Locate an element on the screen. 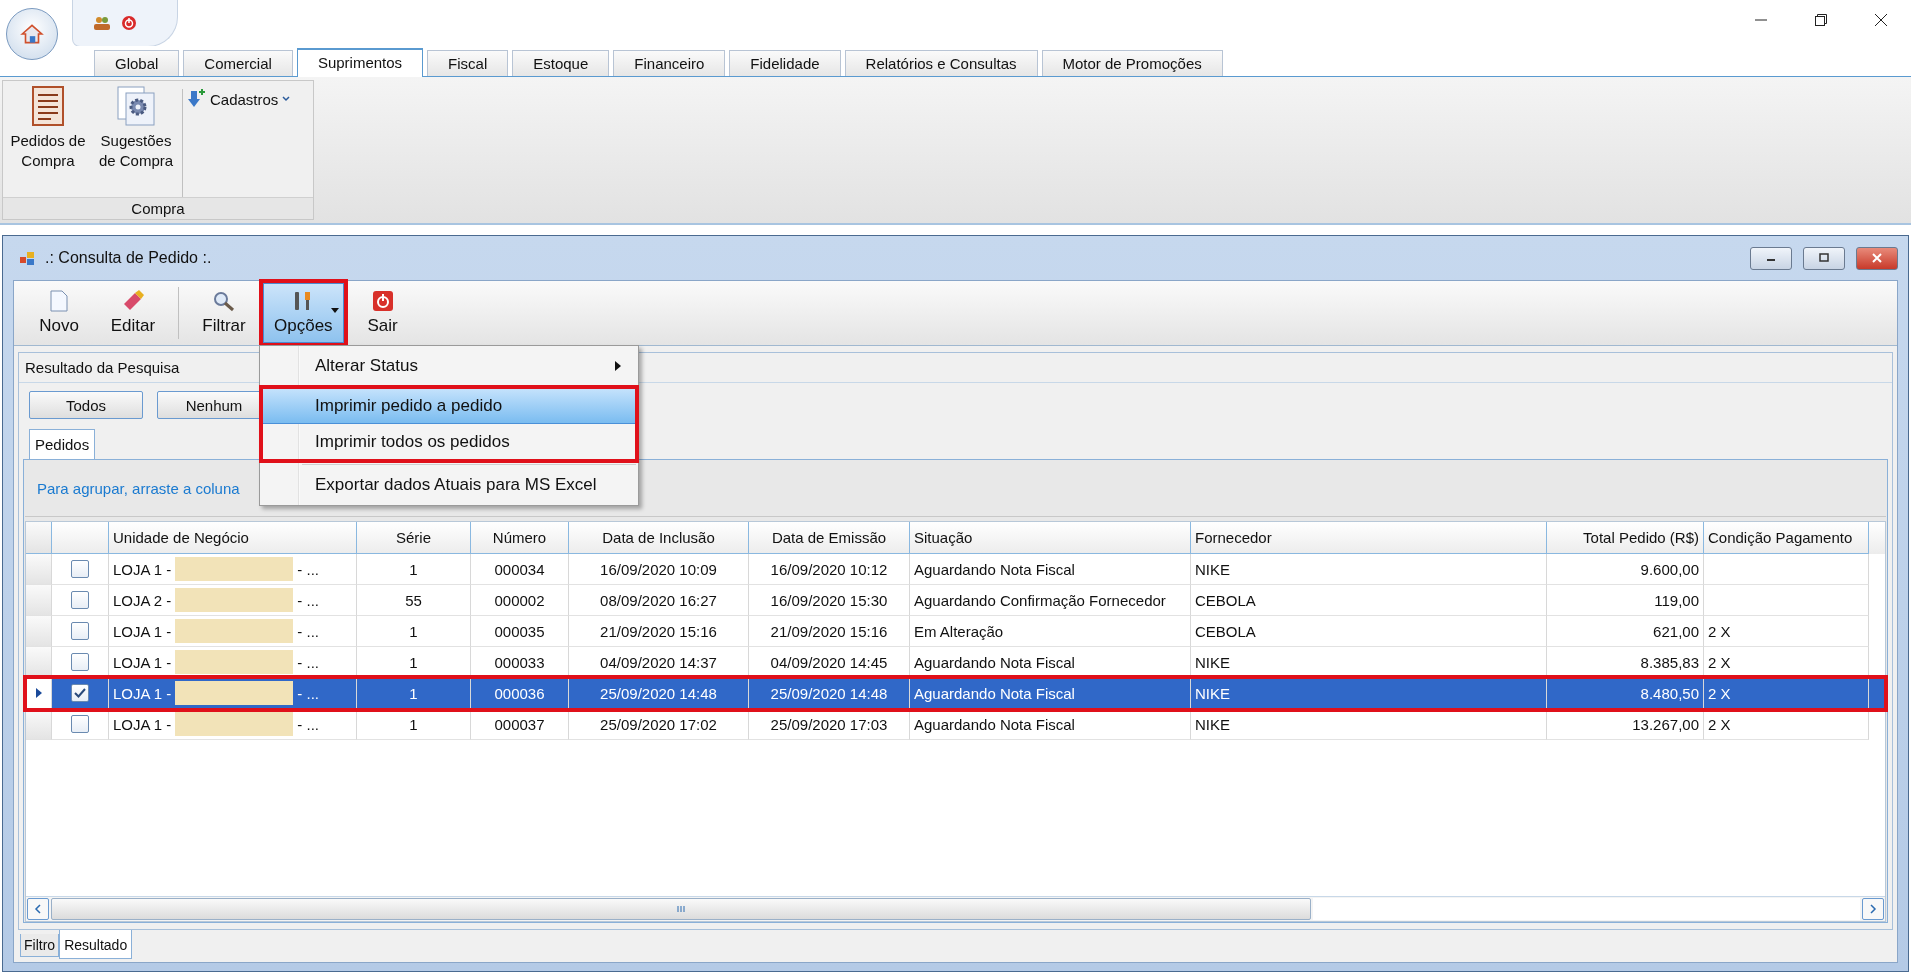  table-cell: 000034 is located at coordinates (520, 569).